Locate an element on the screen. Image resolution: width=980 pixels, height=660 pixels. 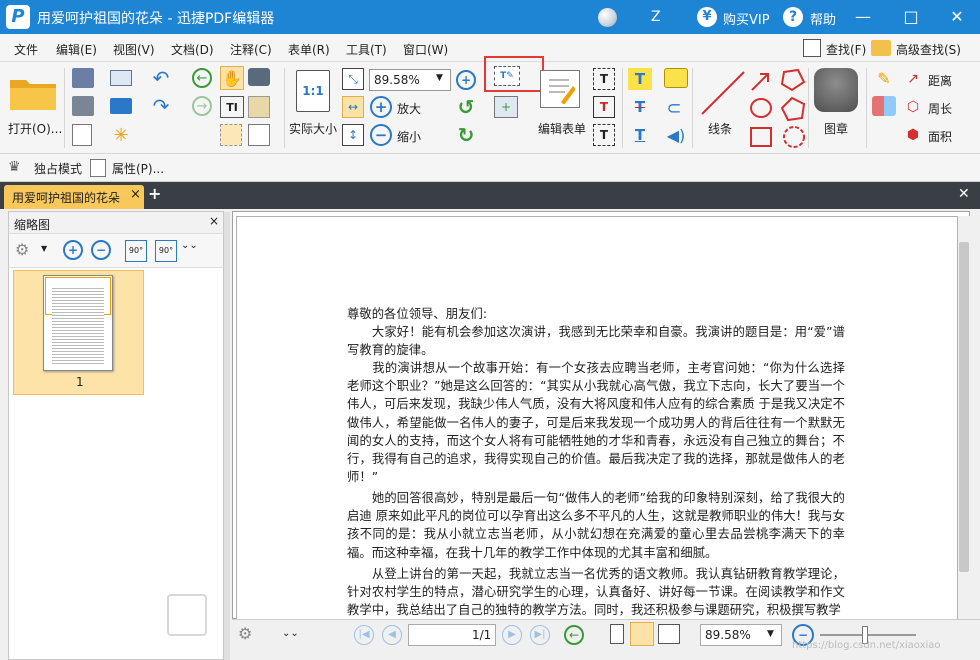
status-settings-icon: ⚙ is located at coordinates (245, 633).